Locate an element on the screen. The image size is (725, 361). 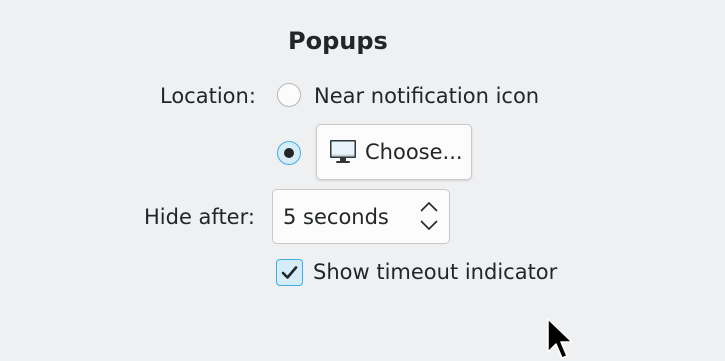
popups-section-title: Popups is located at coordinates (338, 41).